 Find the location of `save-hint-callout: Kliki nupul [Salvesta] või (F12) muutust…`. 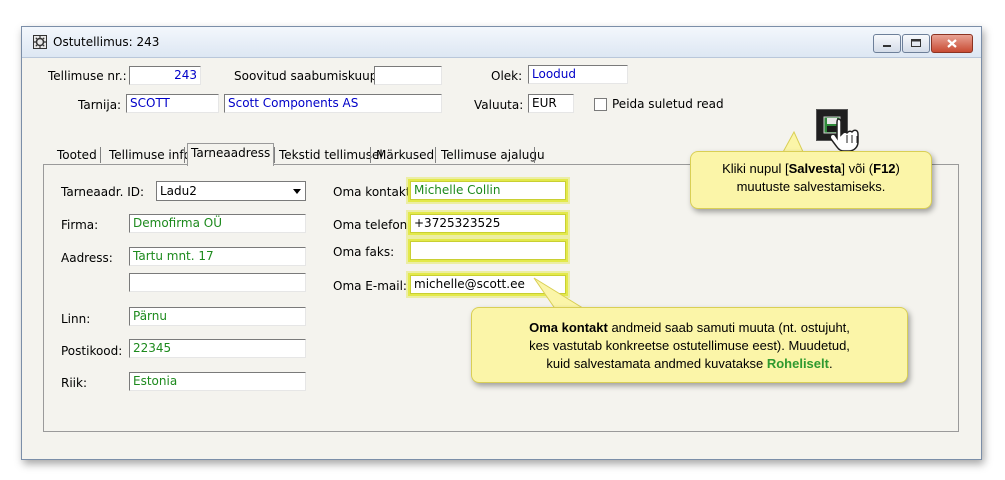

save-hint-callout: Kliki nupul [Salvesta] või (F12) muutust… is located at coordinates (811, 180).